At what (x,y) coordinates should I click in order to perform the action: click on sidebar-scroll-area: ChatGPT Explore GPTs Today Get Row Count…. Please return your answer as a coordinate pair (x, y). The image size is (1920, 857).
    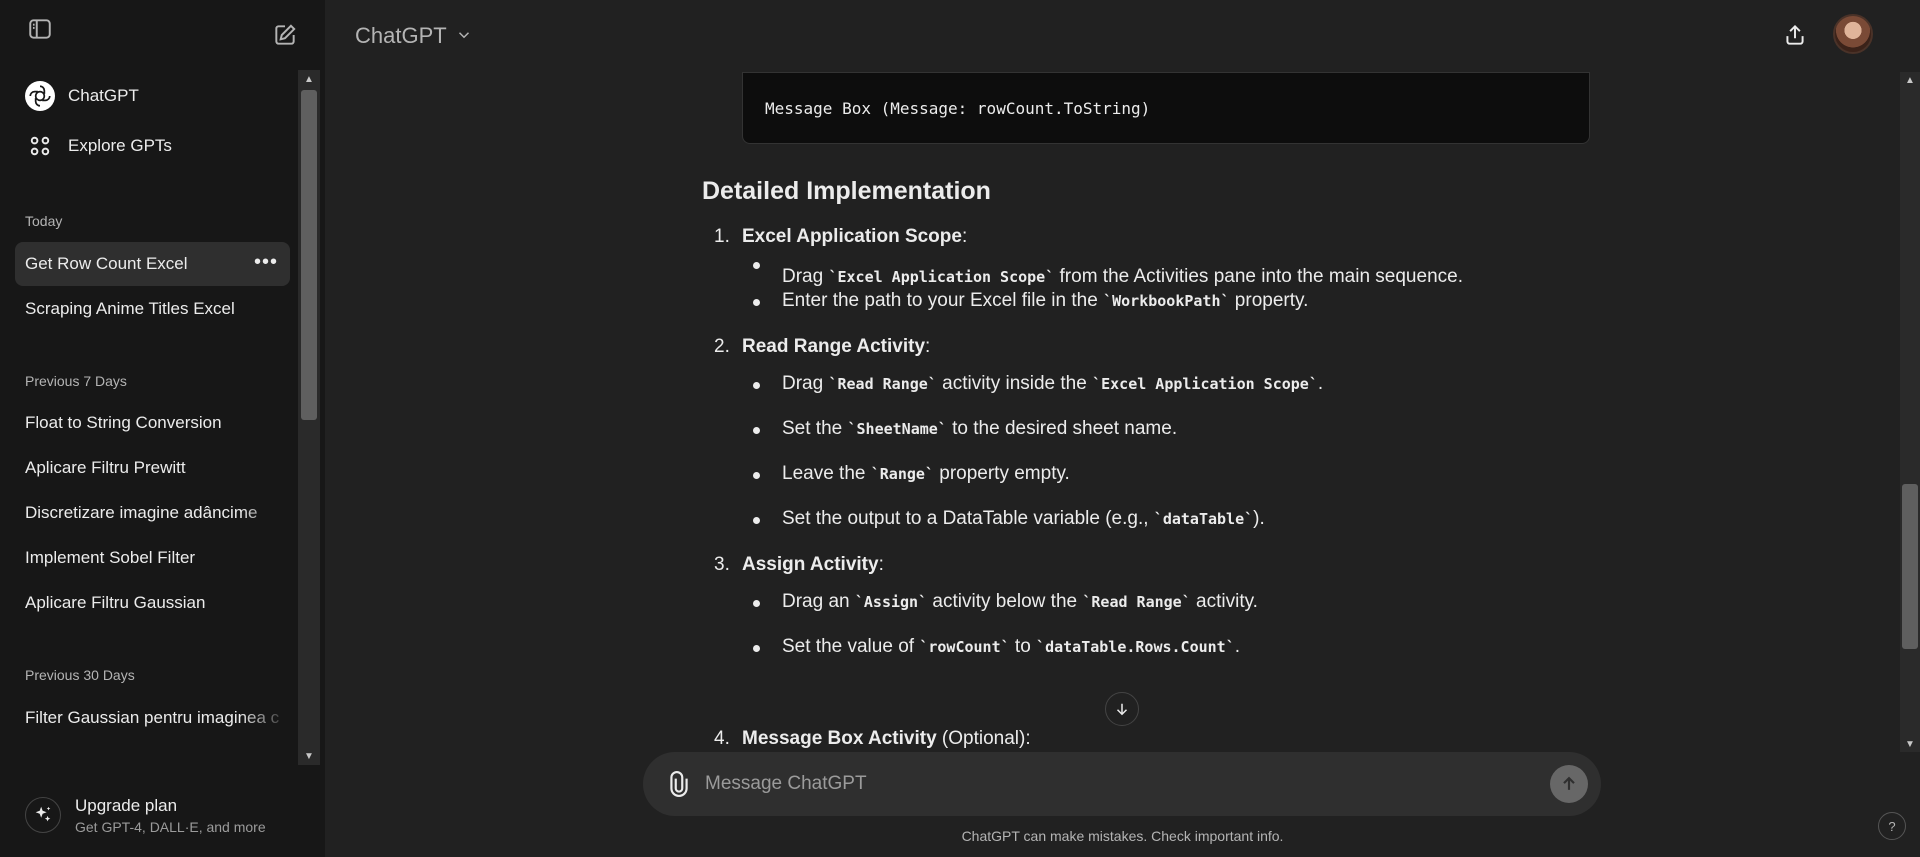
    Looking at the image, I should click on (150, 417).